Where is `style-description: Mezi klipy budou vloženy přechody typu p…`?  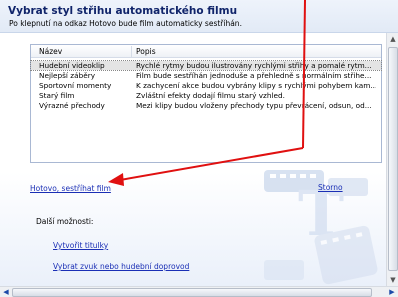
style-description: Mezi klipy budou vloženy přechody typu p… is located at coordinates (254, 105).